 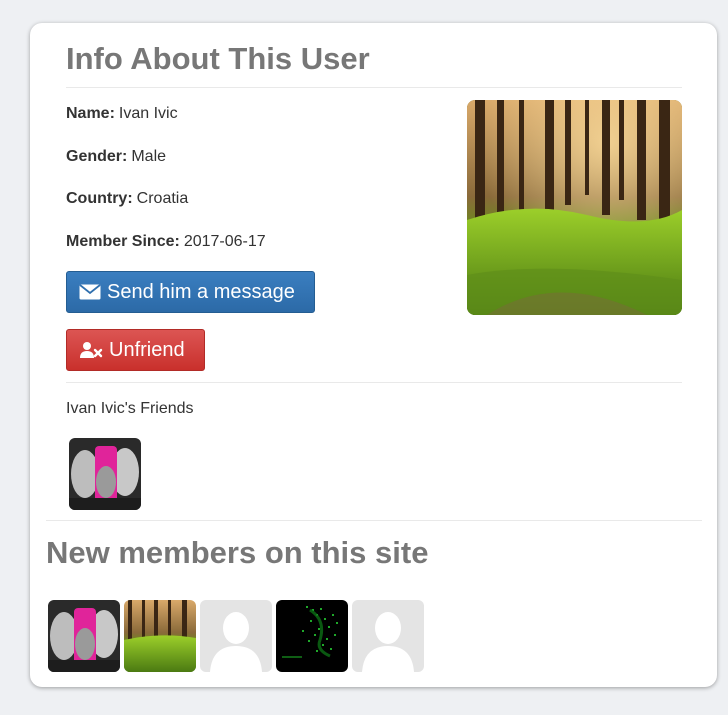 I want to click on info-member-since: Member Since: 2017-06-17, so click(x=166, y=242).